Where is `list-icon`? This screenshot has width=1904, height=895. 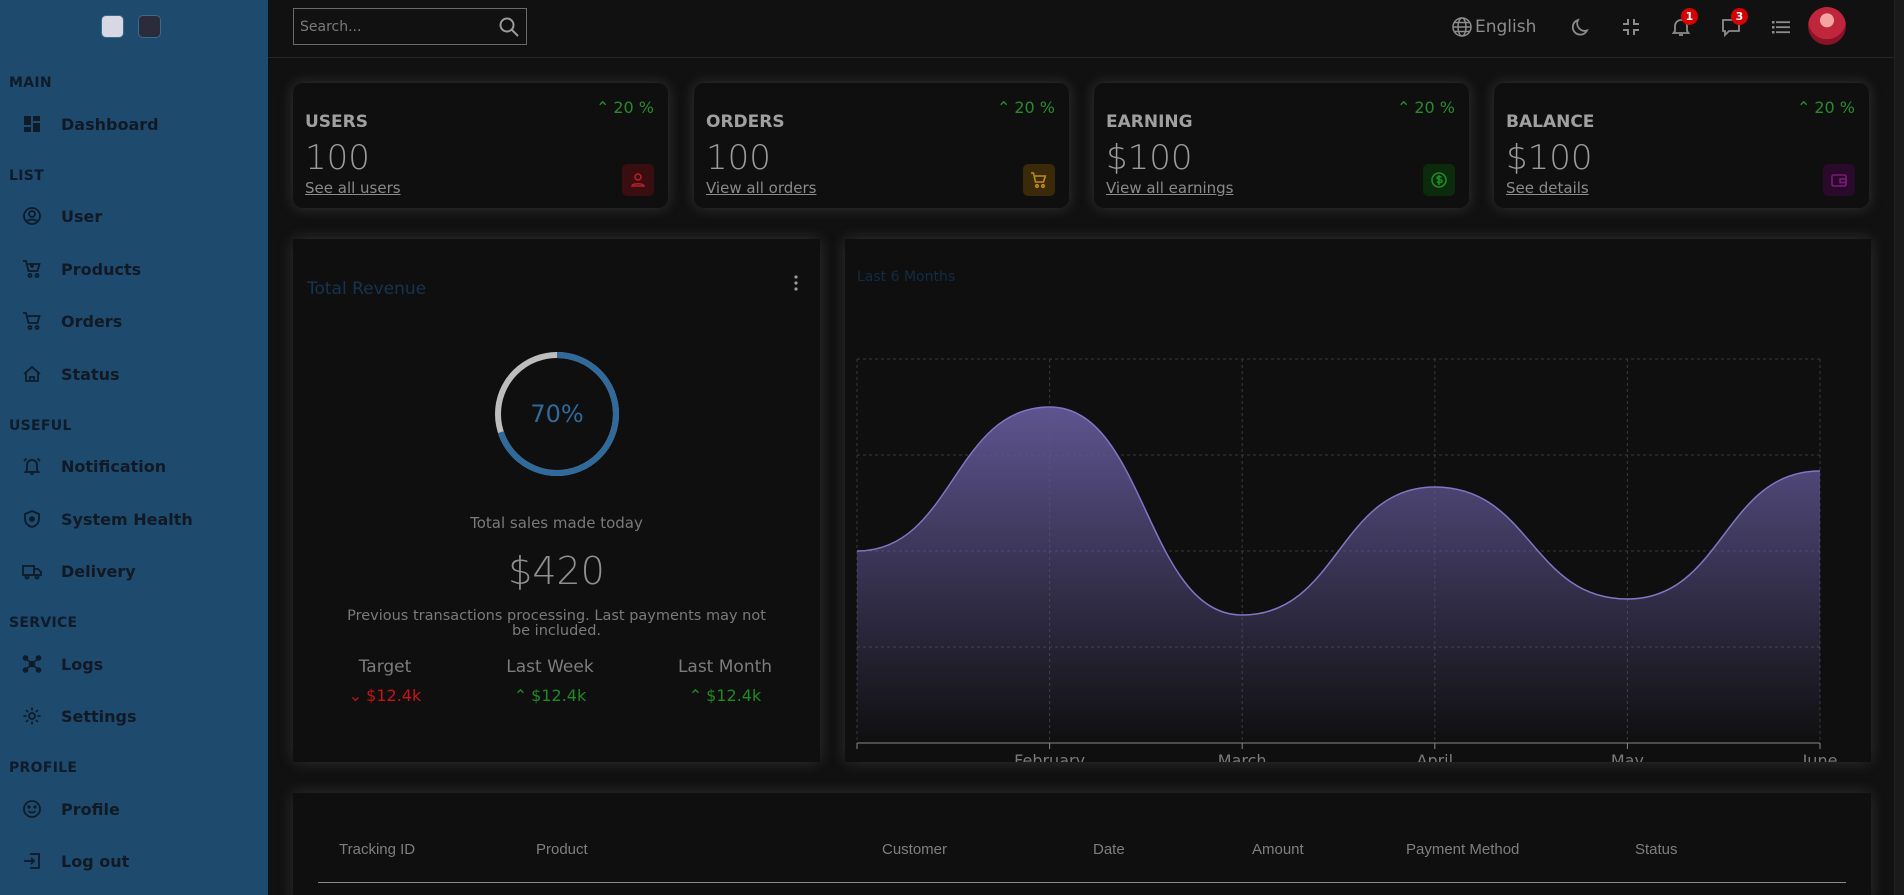
list-icon is located at coordinates (1781, 27).